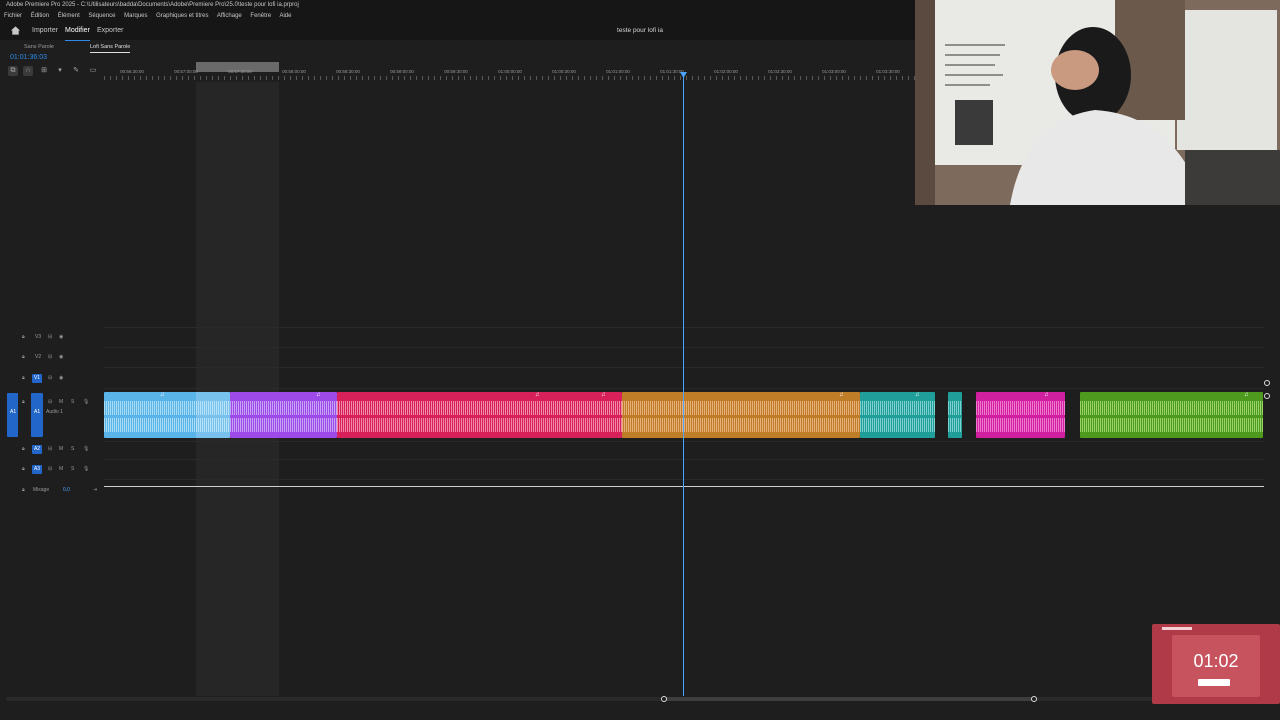 This screenshot has height=720, width=1280. What do you see at coordinates (13, 71) in the screenshot?
I see `nest-icon: ⧉` at bounding box center [13, 71].